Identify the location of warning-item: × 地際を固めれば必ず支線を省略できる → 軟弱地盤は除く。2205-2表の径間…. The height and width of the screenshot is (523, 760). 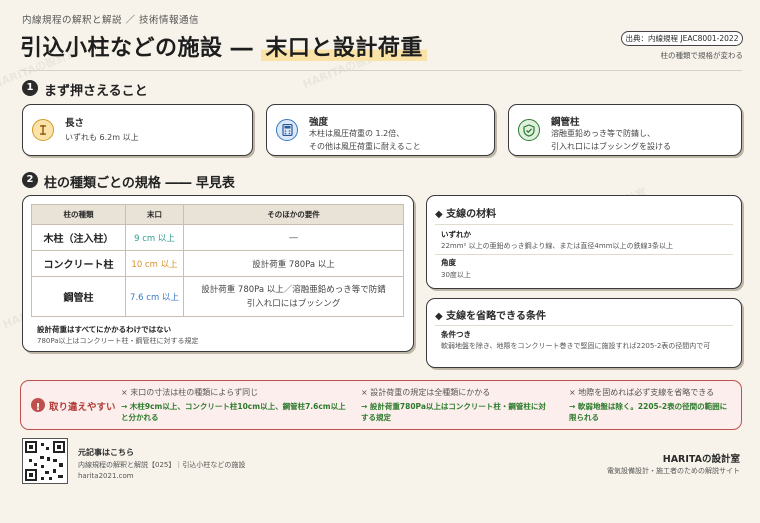
(651, 405).